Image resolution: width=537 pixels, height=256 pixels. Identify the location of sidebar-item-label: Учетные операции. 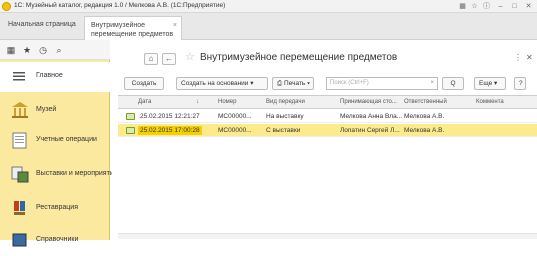
(66, 139).